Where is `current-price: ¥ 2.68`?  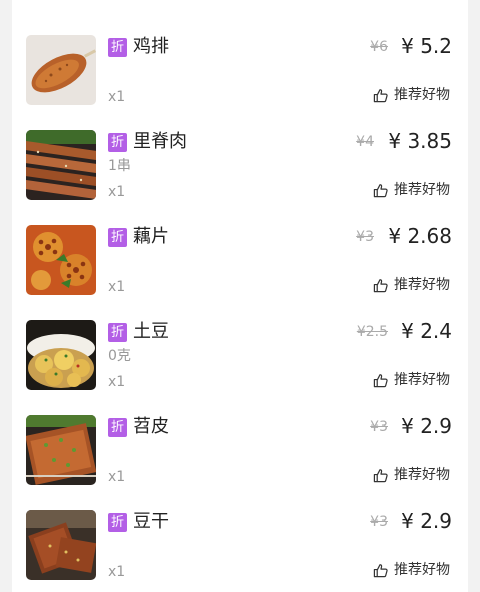 current-price: ¥ 2.68 is located at coordinates (420, 236).